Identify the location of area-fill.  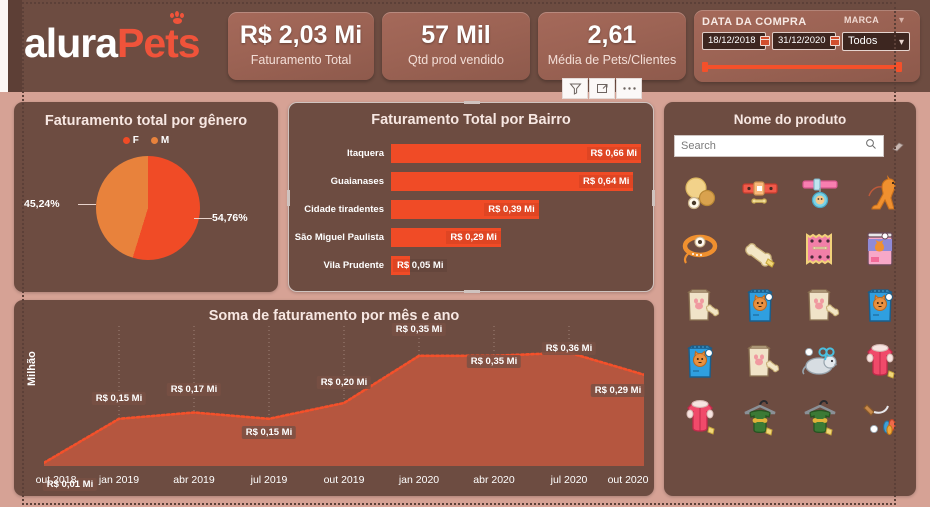
(344, 409).